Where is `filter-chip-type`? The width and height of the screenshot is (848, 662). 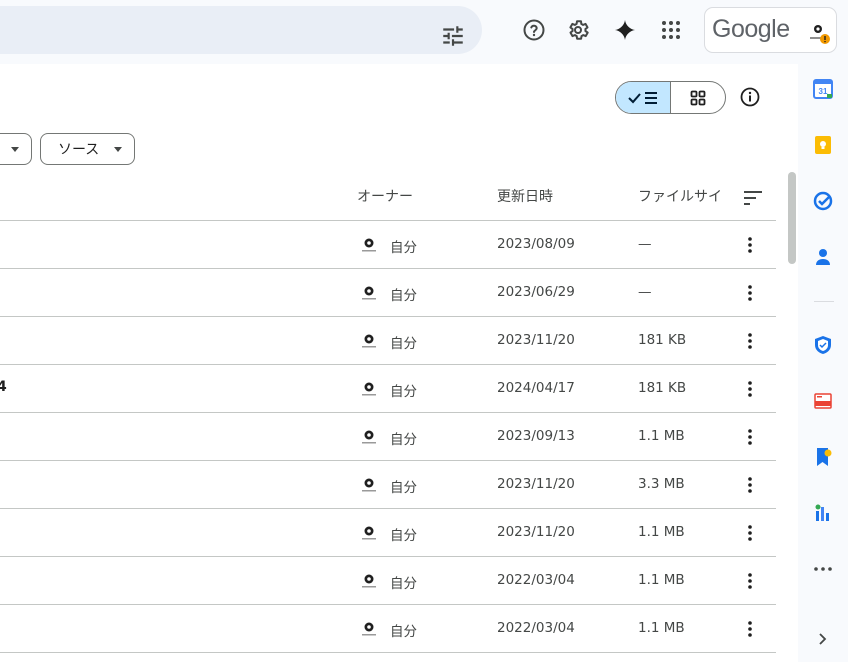
filter-chip-type is located at coordinates (16, 149).